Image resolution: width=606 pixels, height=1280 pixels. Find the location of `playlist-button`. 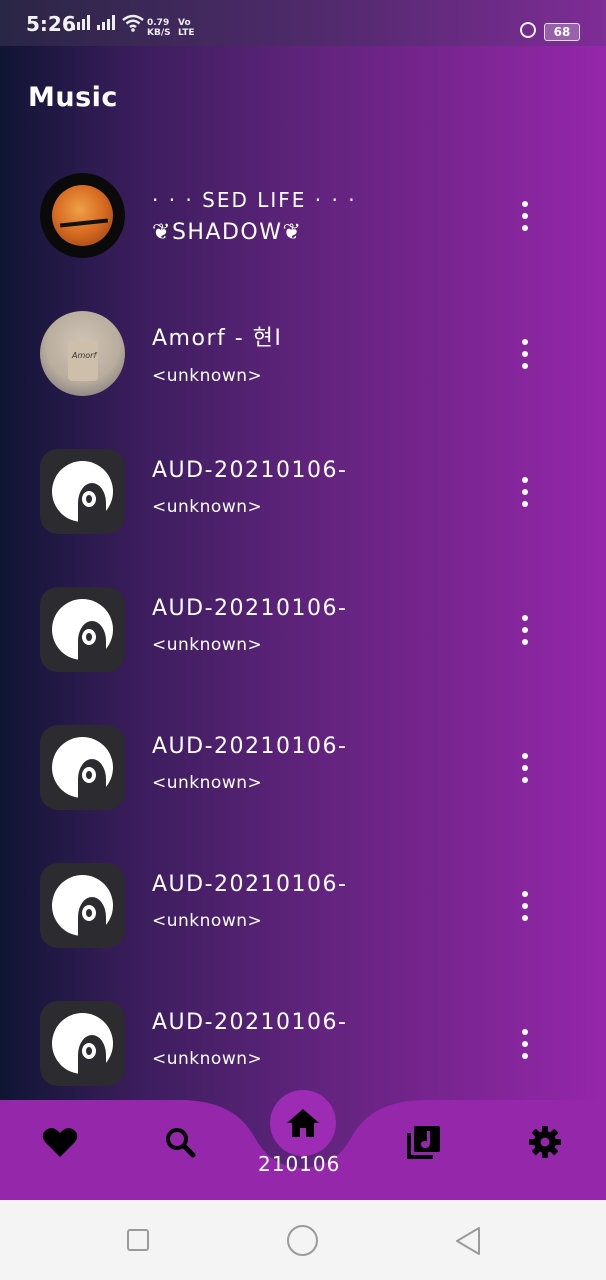

playlist-button is located at coordinates (424, 1142).